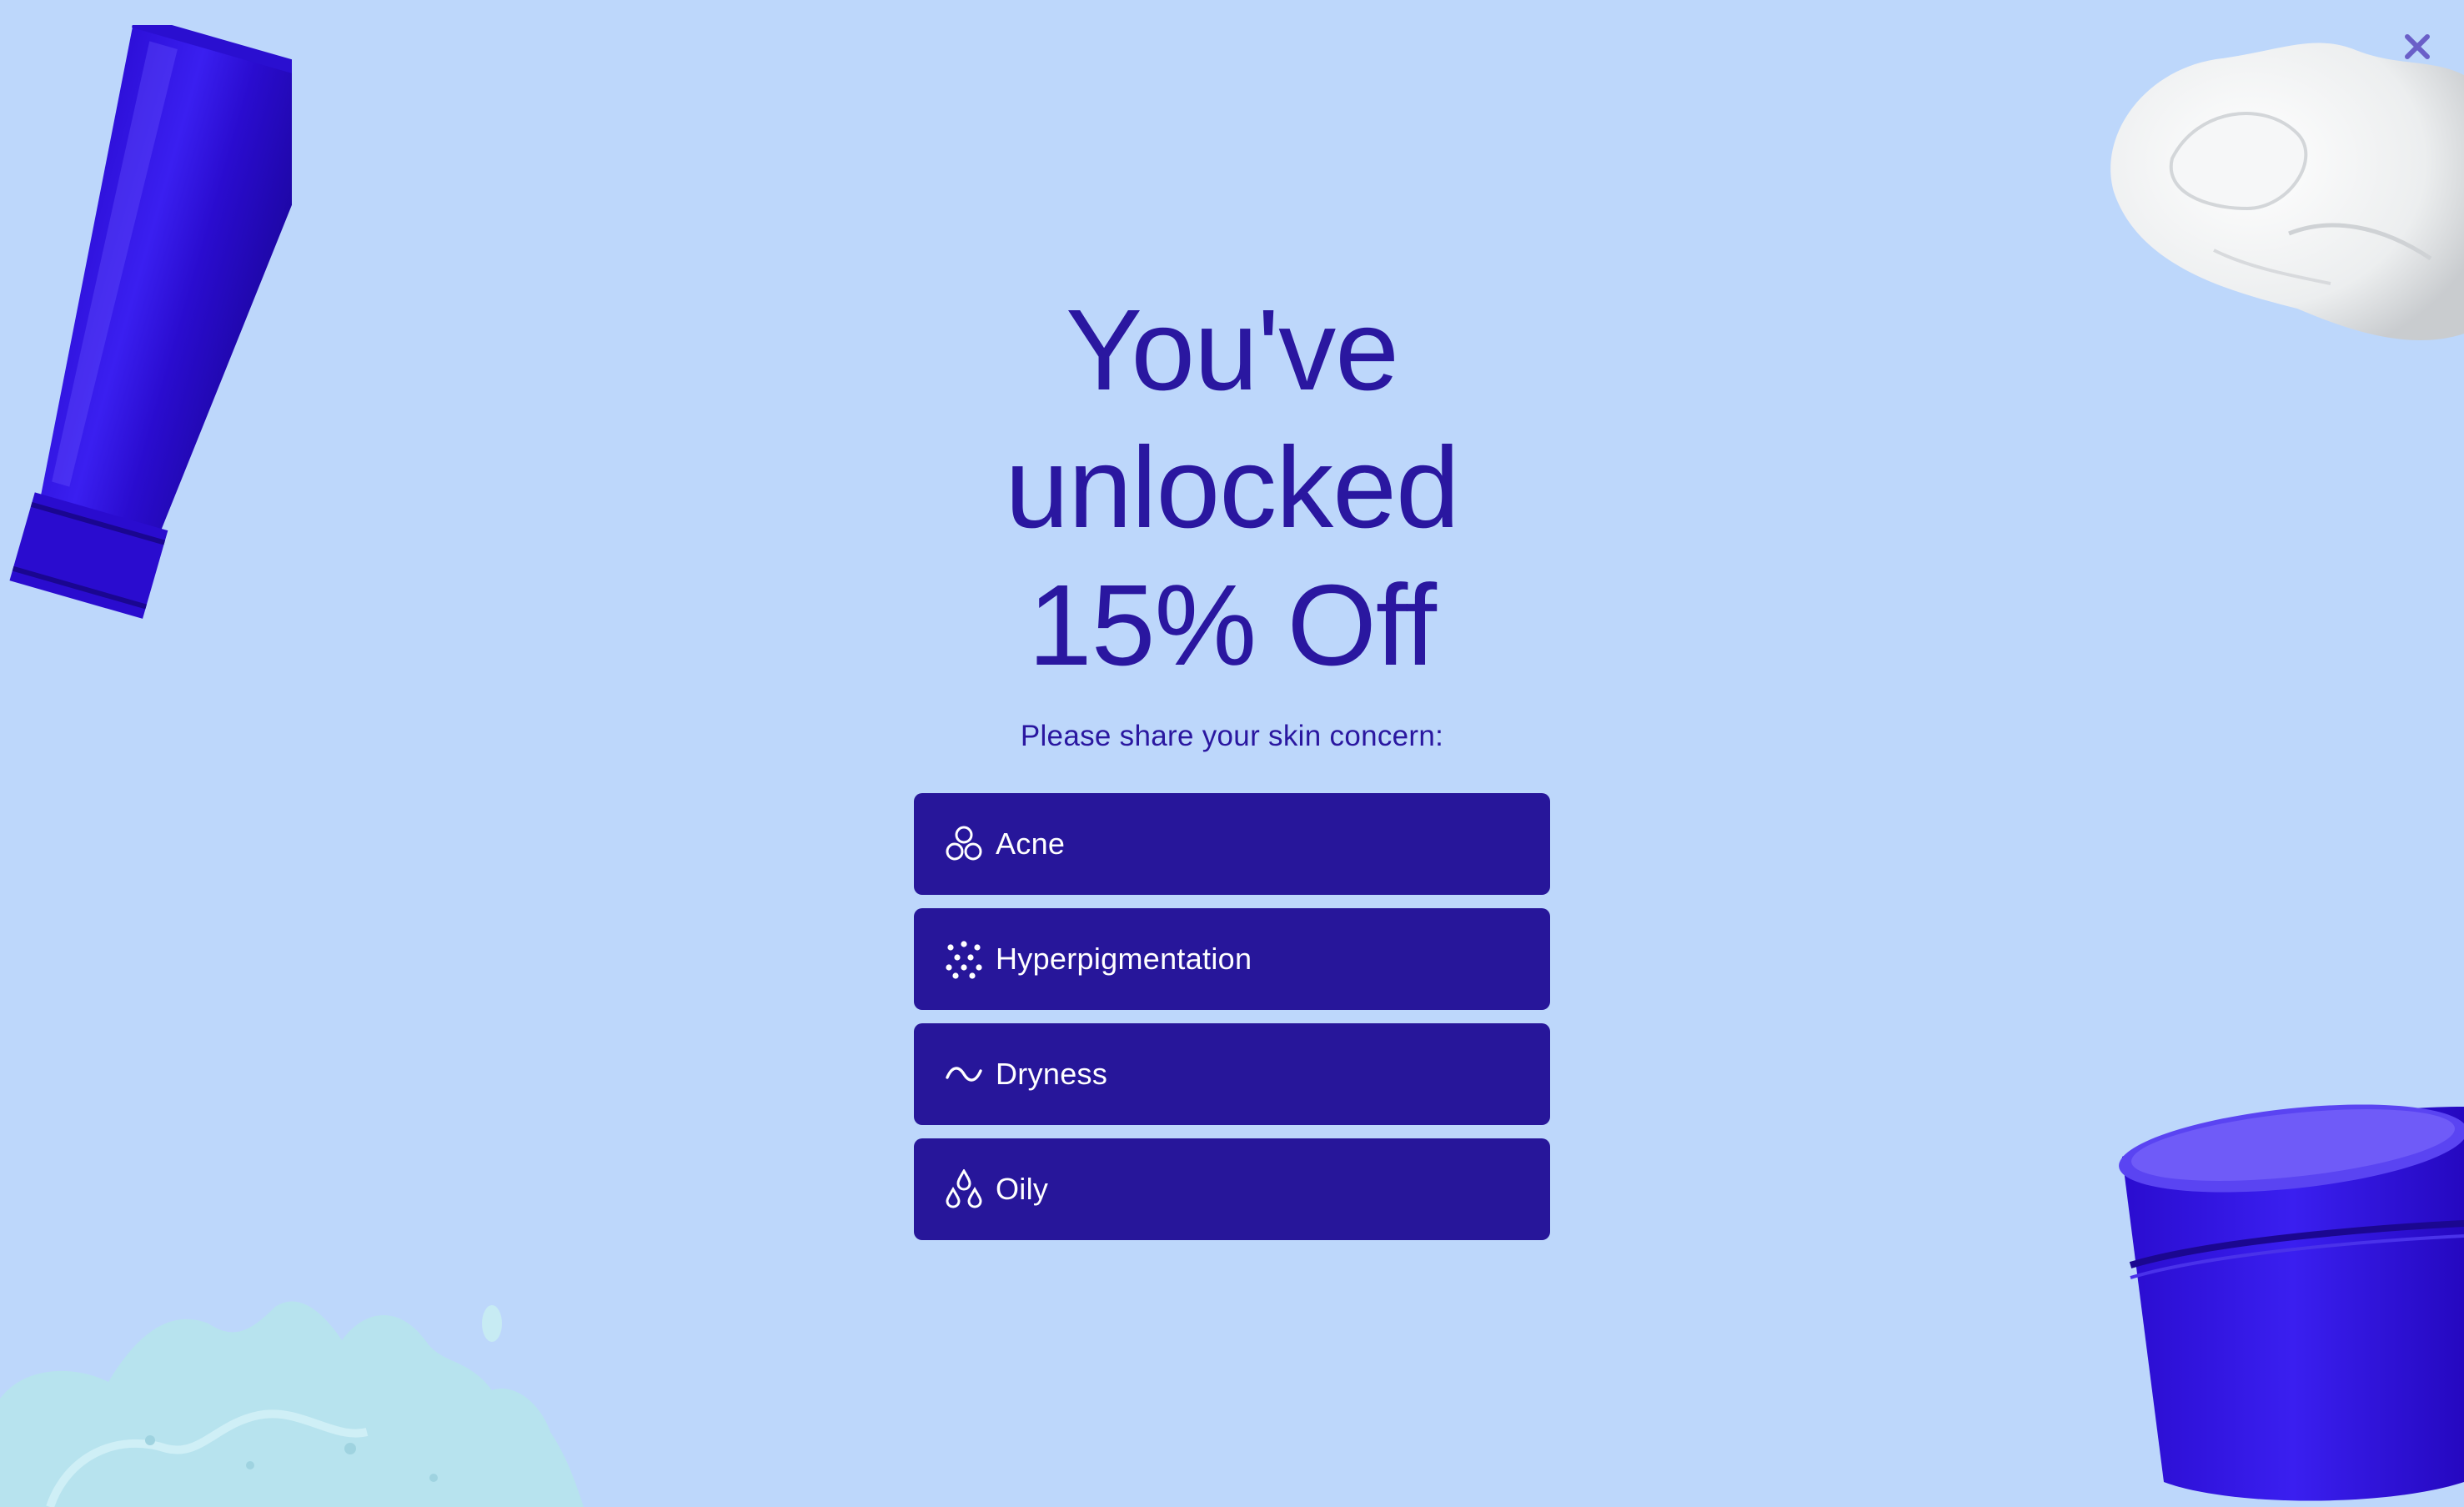 The image size is (2464, 1507). Describe the element at coordinates (1232, 1189) in the screenshot. I see `option-oily-button: Oily` at that location.